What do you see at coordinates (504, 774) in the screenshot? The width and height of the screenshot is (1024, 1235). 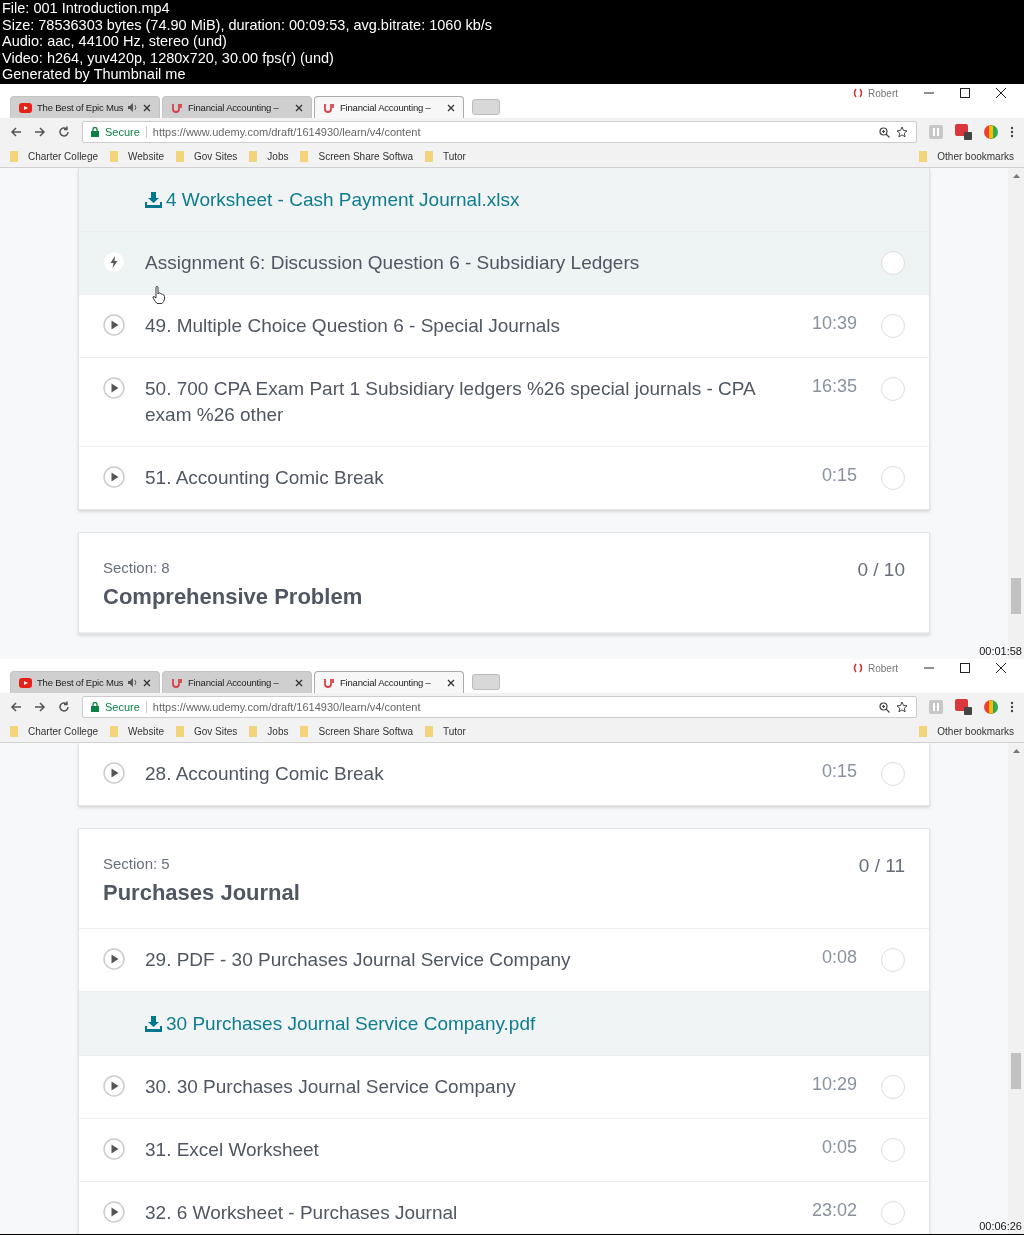 I see `lecture-row: 28. Accounting Comic Break 0:15` at bounding box center [504, 774].